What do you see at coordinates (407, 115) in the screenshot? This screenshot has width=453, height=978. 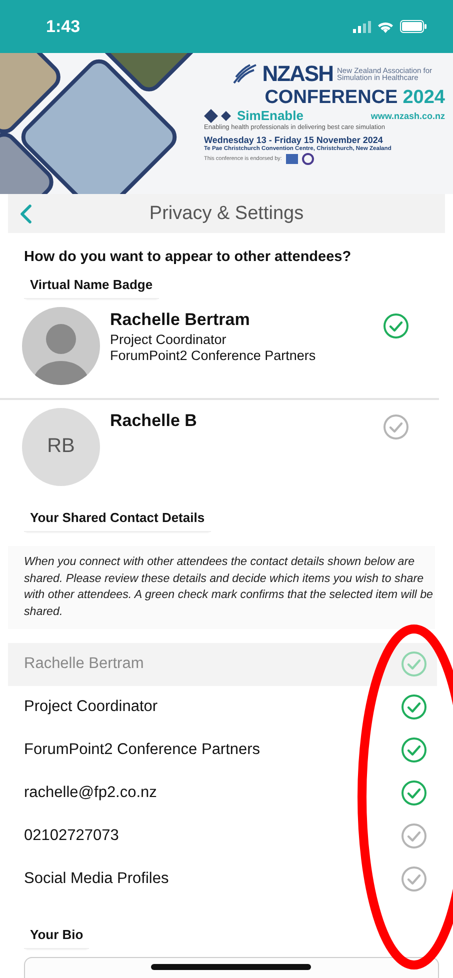 I see `website-url: www.nzash.co.nz` at bounding box center [407, 115].